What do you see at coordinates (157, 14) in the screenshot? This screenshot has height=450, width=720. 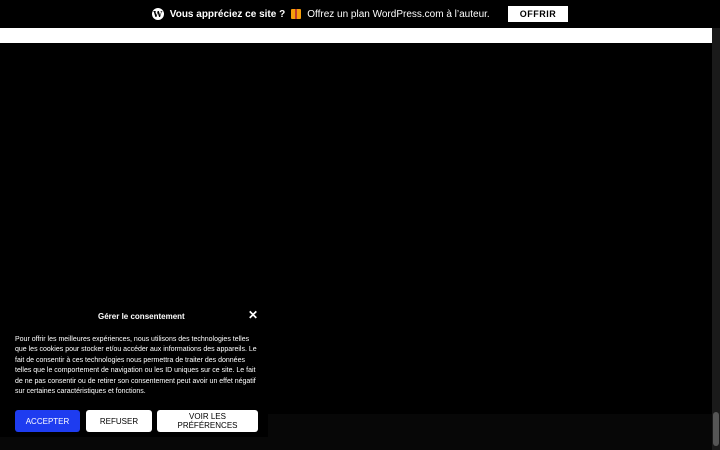 I see `wordpress-icon: W` at bounding box center [157, 14].